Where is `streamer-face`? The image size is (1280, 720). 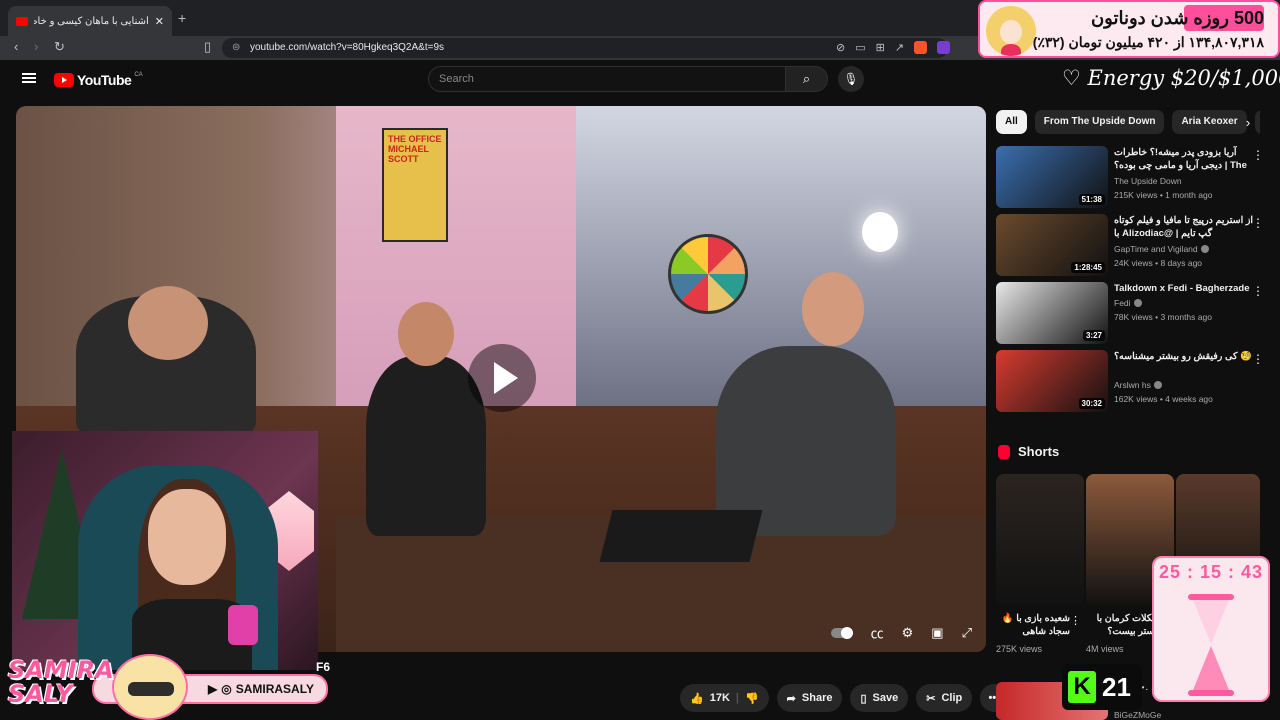 streamer-face is located at coordinates (187, 537).